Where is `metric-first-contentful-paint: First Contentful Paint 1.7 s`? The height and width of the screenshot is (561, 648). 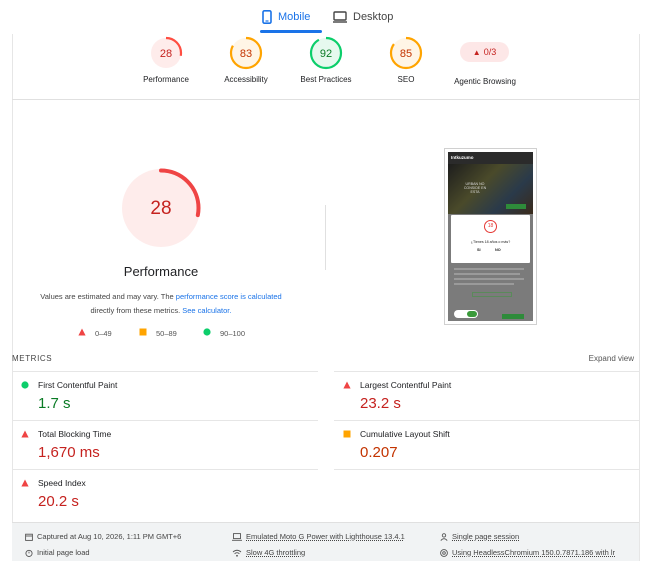
metric-first-contentful-paint: First Contentful Paint 1.7 s is located at coordinates (165, 395).